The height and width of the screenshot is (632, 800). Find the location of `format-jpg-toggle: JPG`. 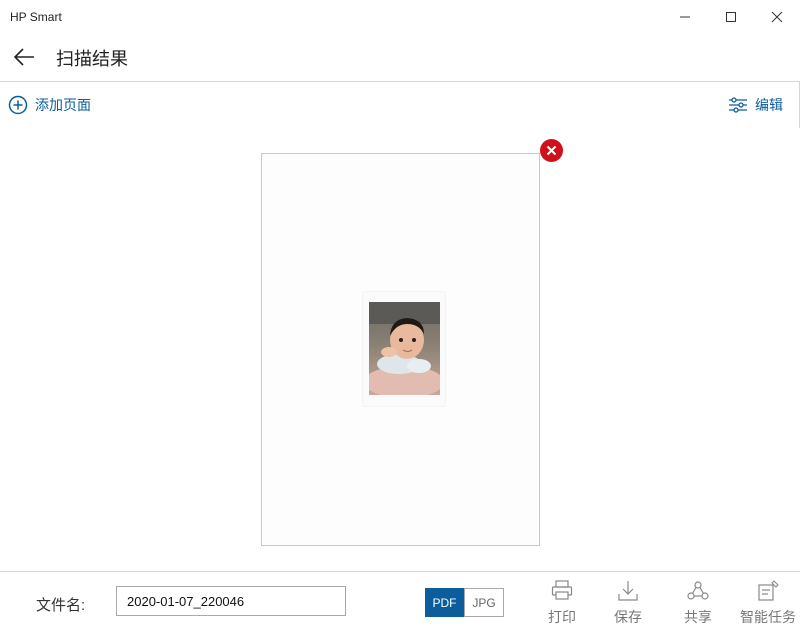

format-jpg-toggle: JPG is located at coordinates (484, 602).